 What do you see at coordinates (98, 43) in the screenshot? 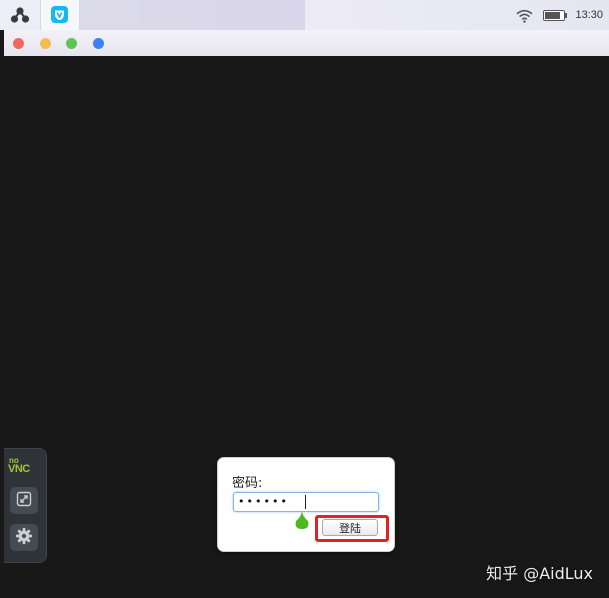
I see `window-option-button` at bounding box center [98, 43].